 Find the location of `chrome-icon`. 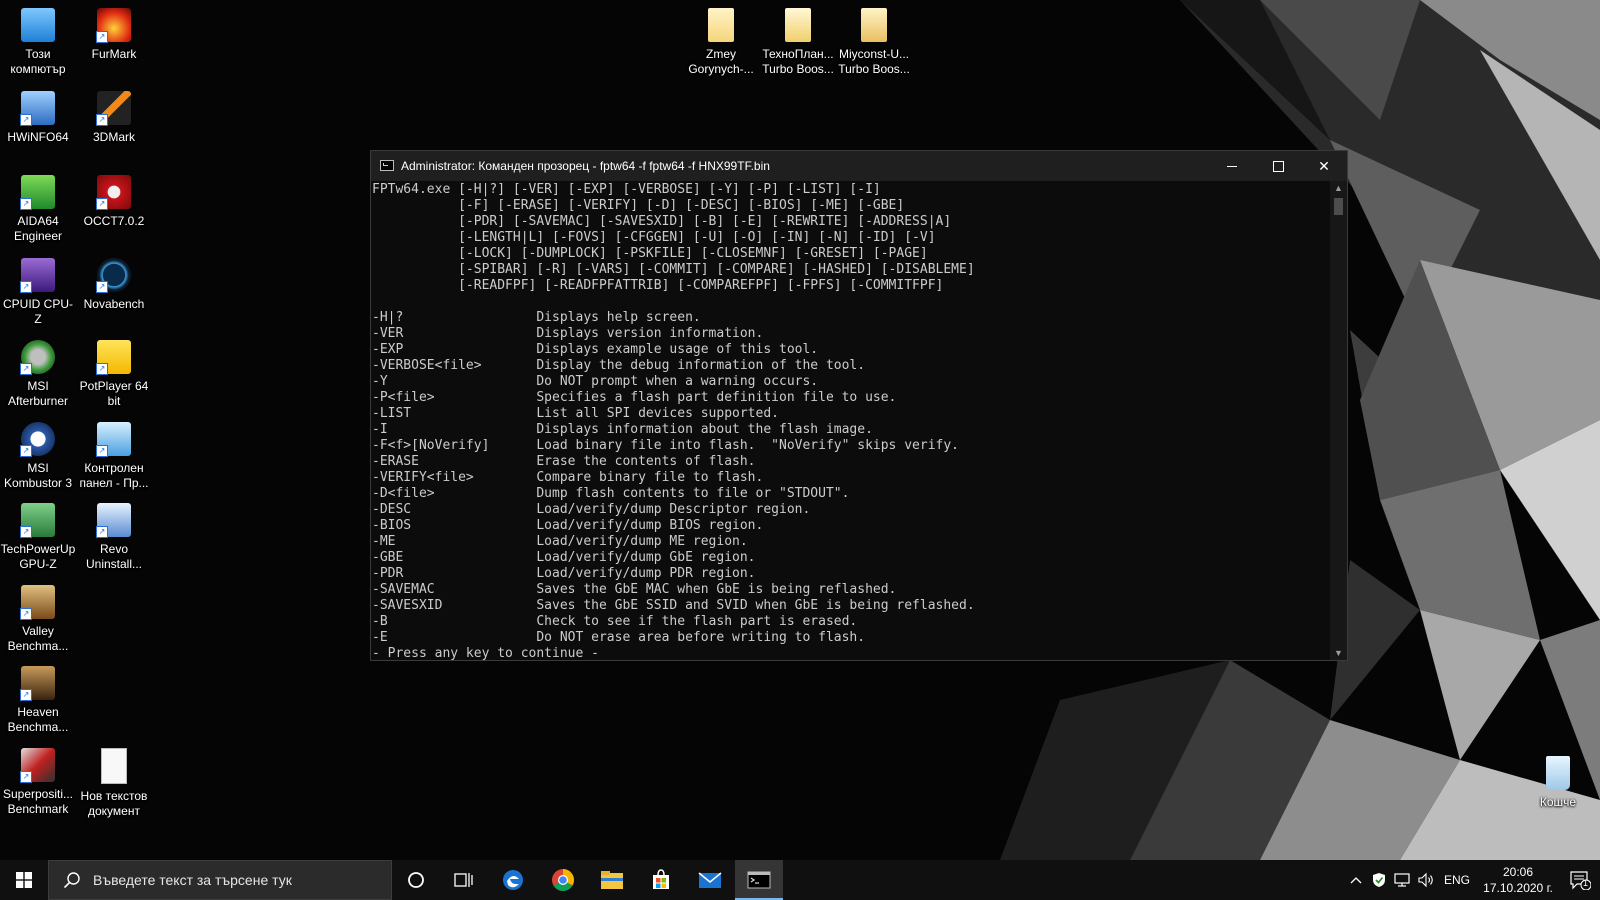

chrome-icon is located at coordinates (563, 880).